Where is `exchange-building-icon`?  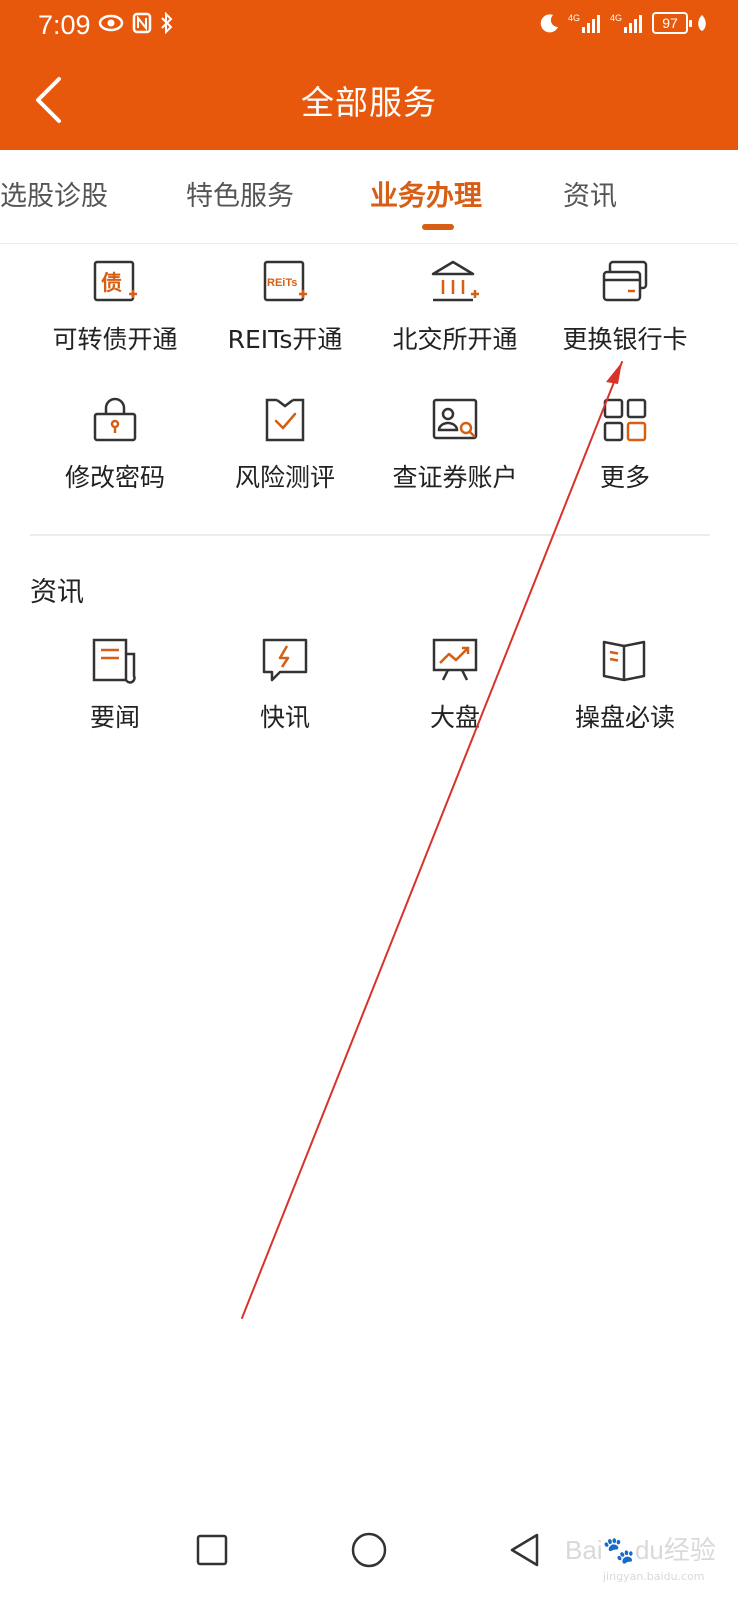 exchange-building-icon is located at coordinates (455, 282).